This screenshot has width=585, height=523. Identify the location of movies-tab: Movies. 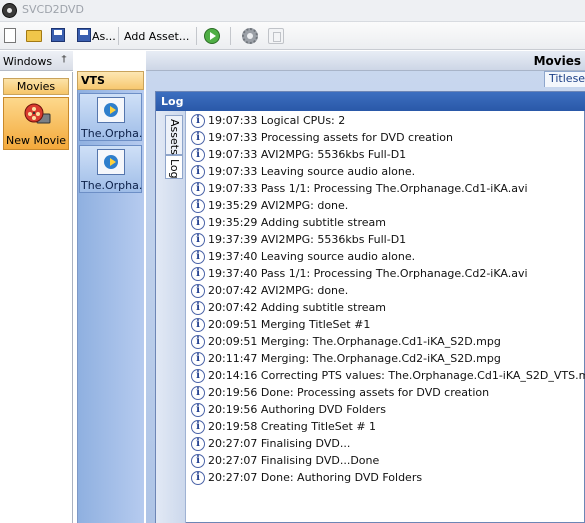
(36, 86).